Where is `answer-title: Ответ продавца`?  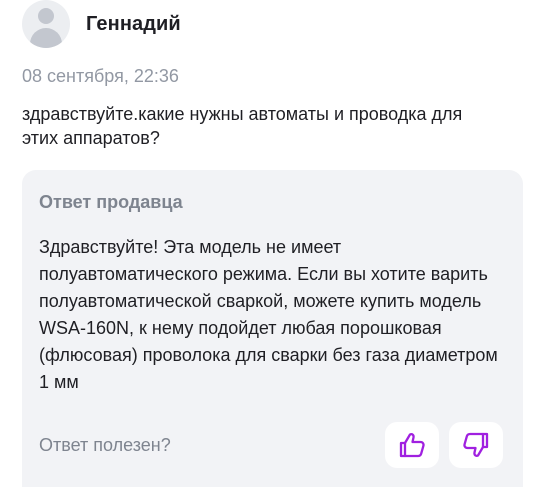 answer-title: Ответ продавца is located at coordinates (111, 202).